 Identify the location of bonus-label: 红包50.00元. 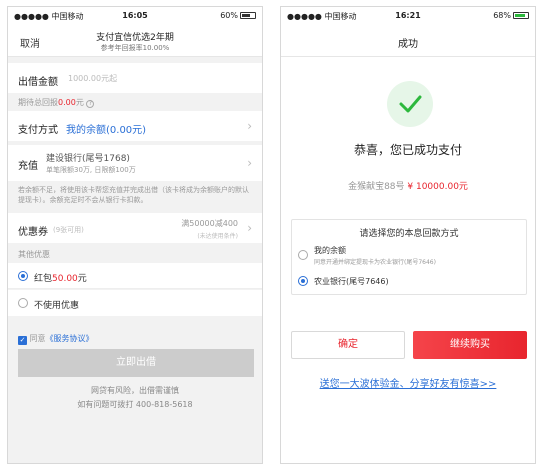
(60, 279).